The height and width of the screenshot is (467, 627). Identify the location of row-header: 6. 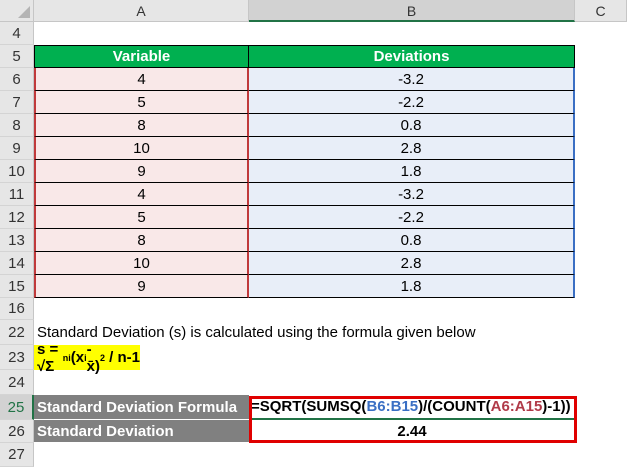
(17, 79).